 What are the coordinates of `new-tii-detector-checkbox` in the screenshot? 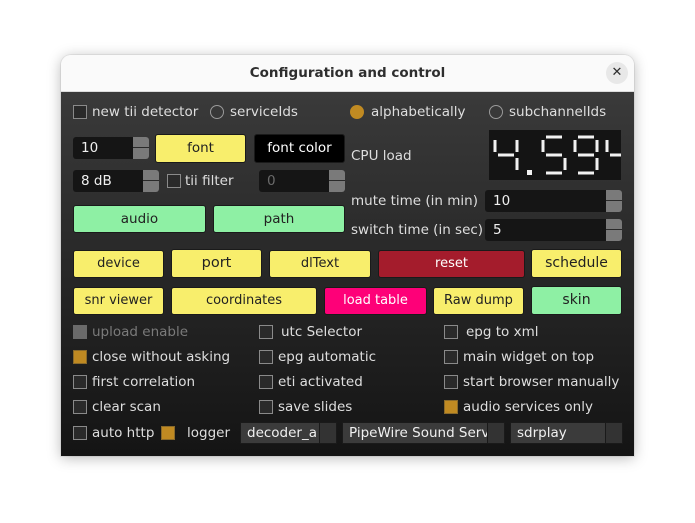 It's located at (80, 112).